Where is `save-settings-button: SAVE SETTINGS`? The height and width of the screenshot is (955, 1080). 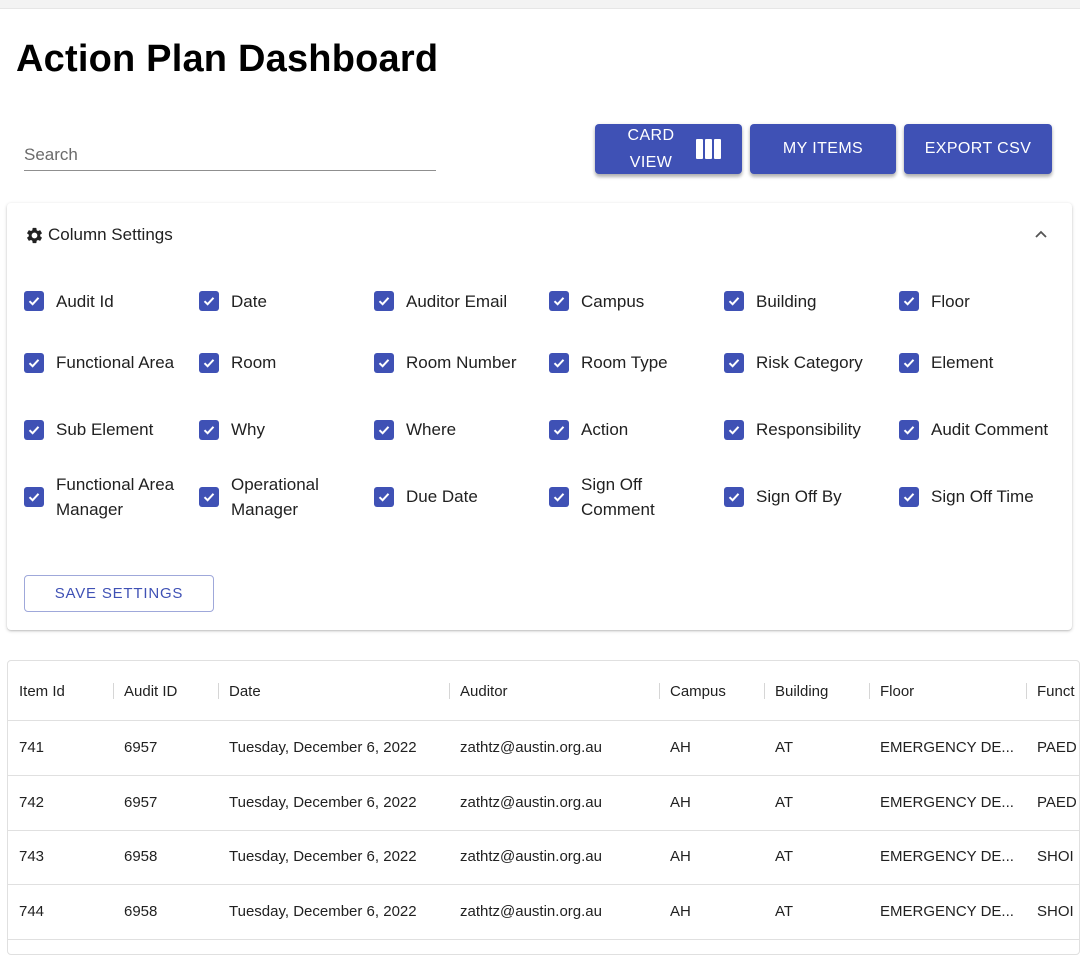 save-settings-button: SAVE SETTINGS is located at coordinates (119, 593).